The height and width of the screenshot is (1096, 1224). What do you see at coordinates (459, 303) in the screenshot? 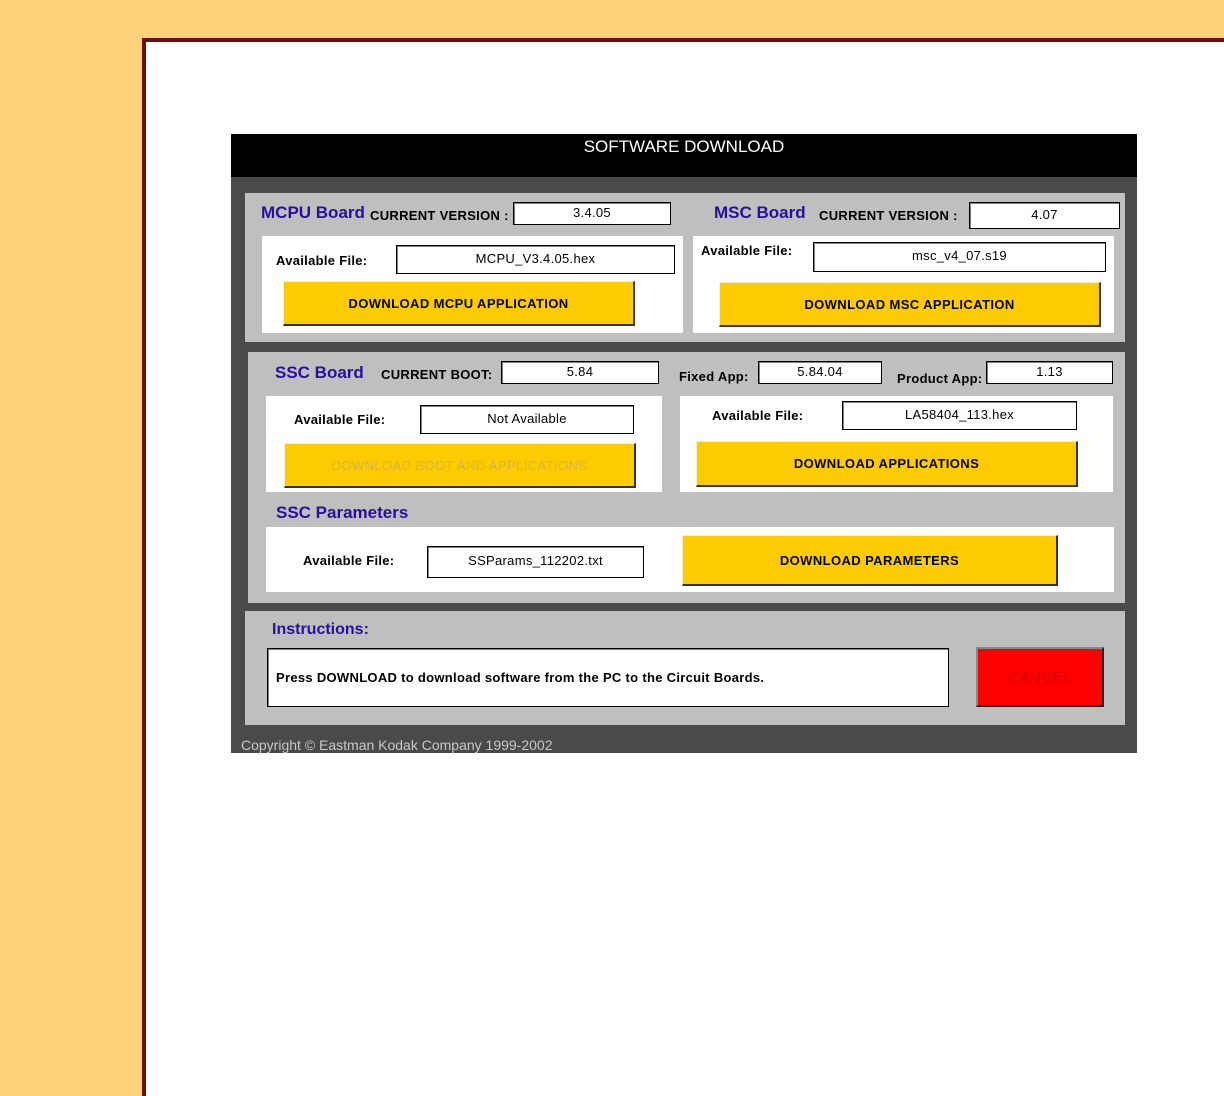
I see `download-mcpu-button: DOWNLOAD MCPU APPLICATION` at bounding box center [459, 303].